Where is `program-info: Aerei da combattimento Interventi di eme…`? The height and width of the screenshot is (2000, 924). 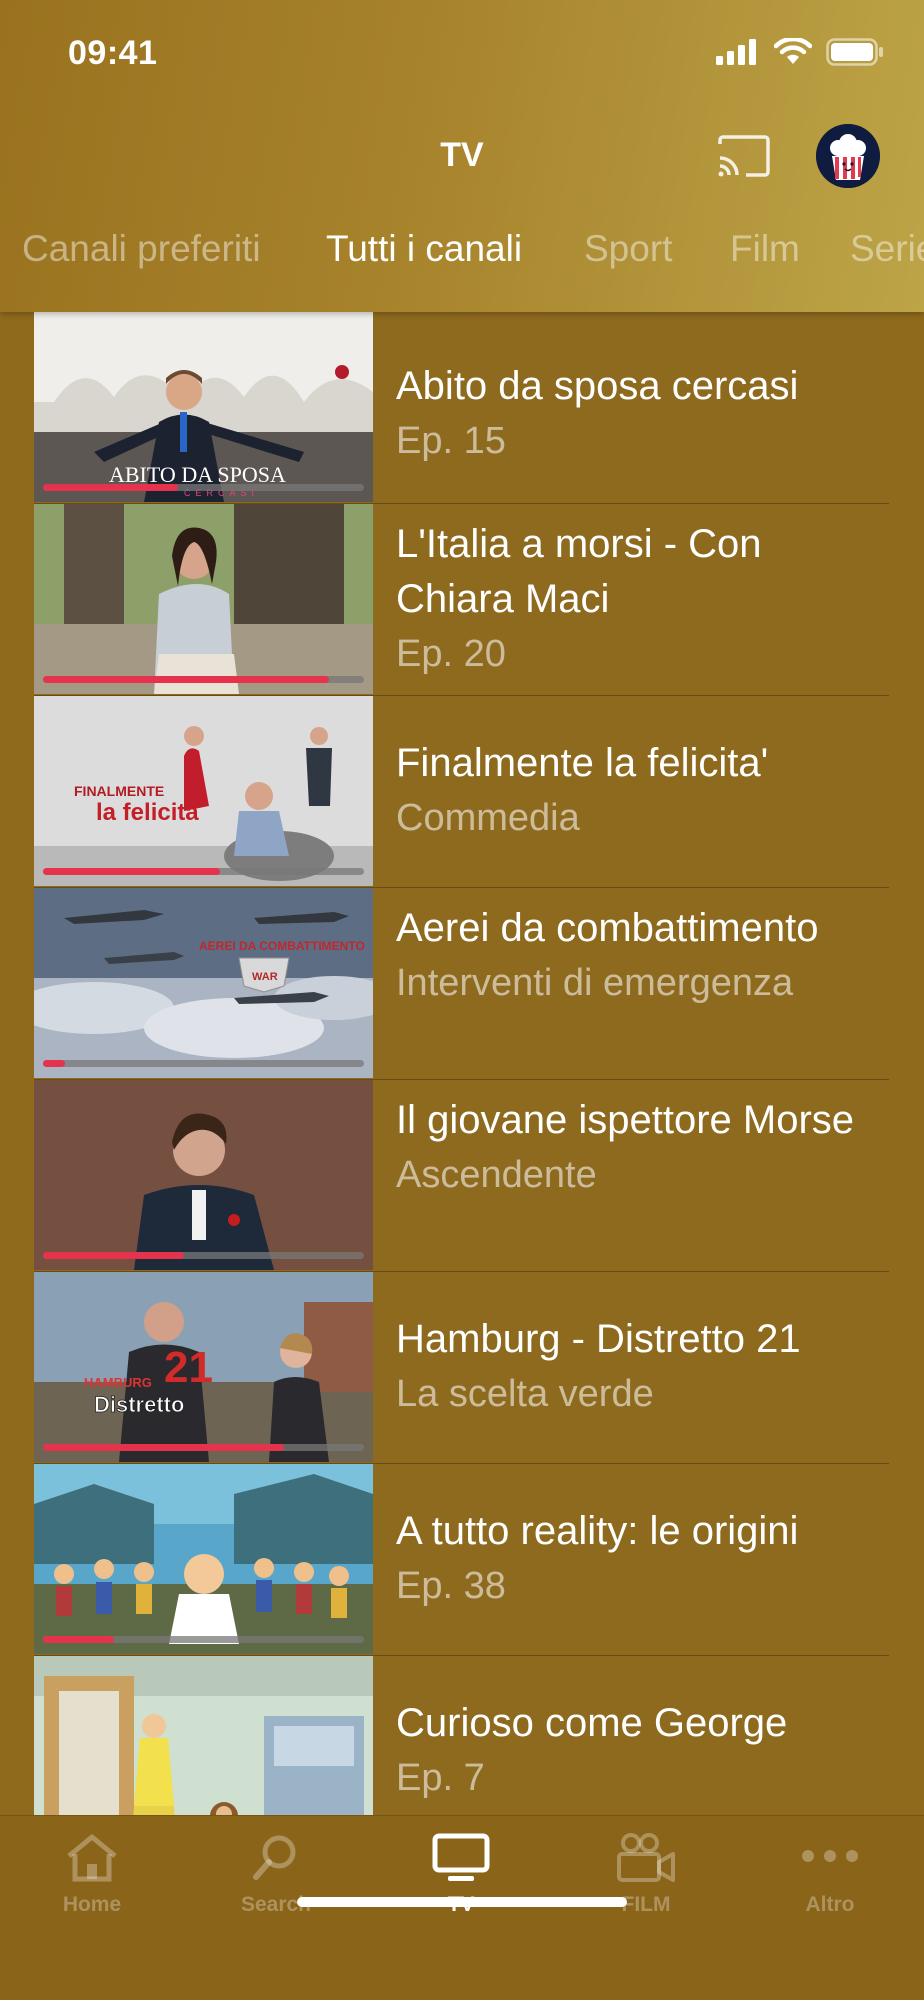
program-info: Aerei da combattimento Interventi di eme… is located at coordinates (641, 984).